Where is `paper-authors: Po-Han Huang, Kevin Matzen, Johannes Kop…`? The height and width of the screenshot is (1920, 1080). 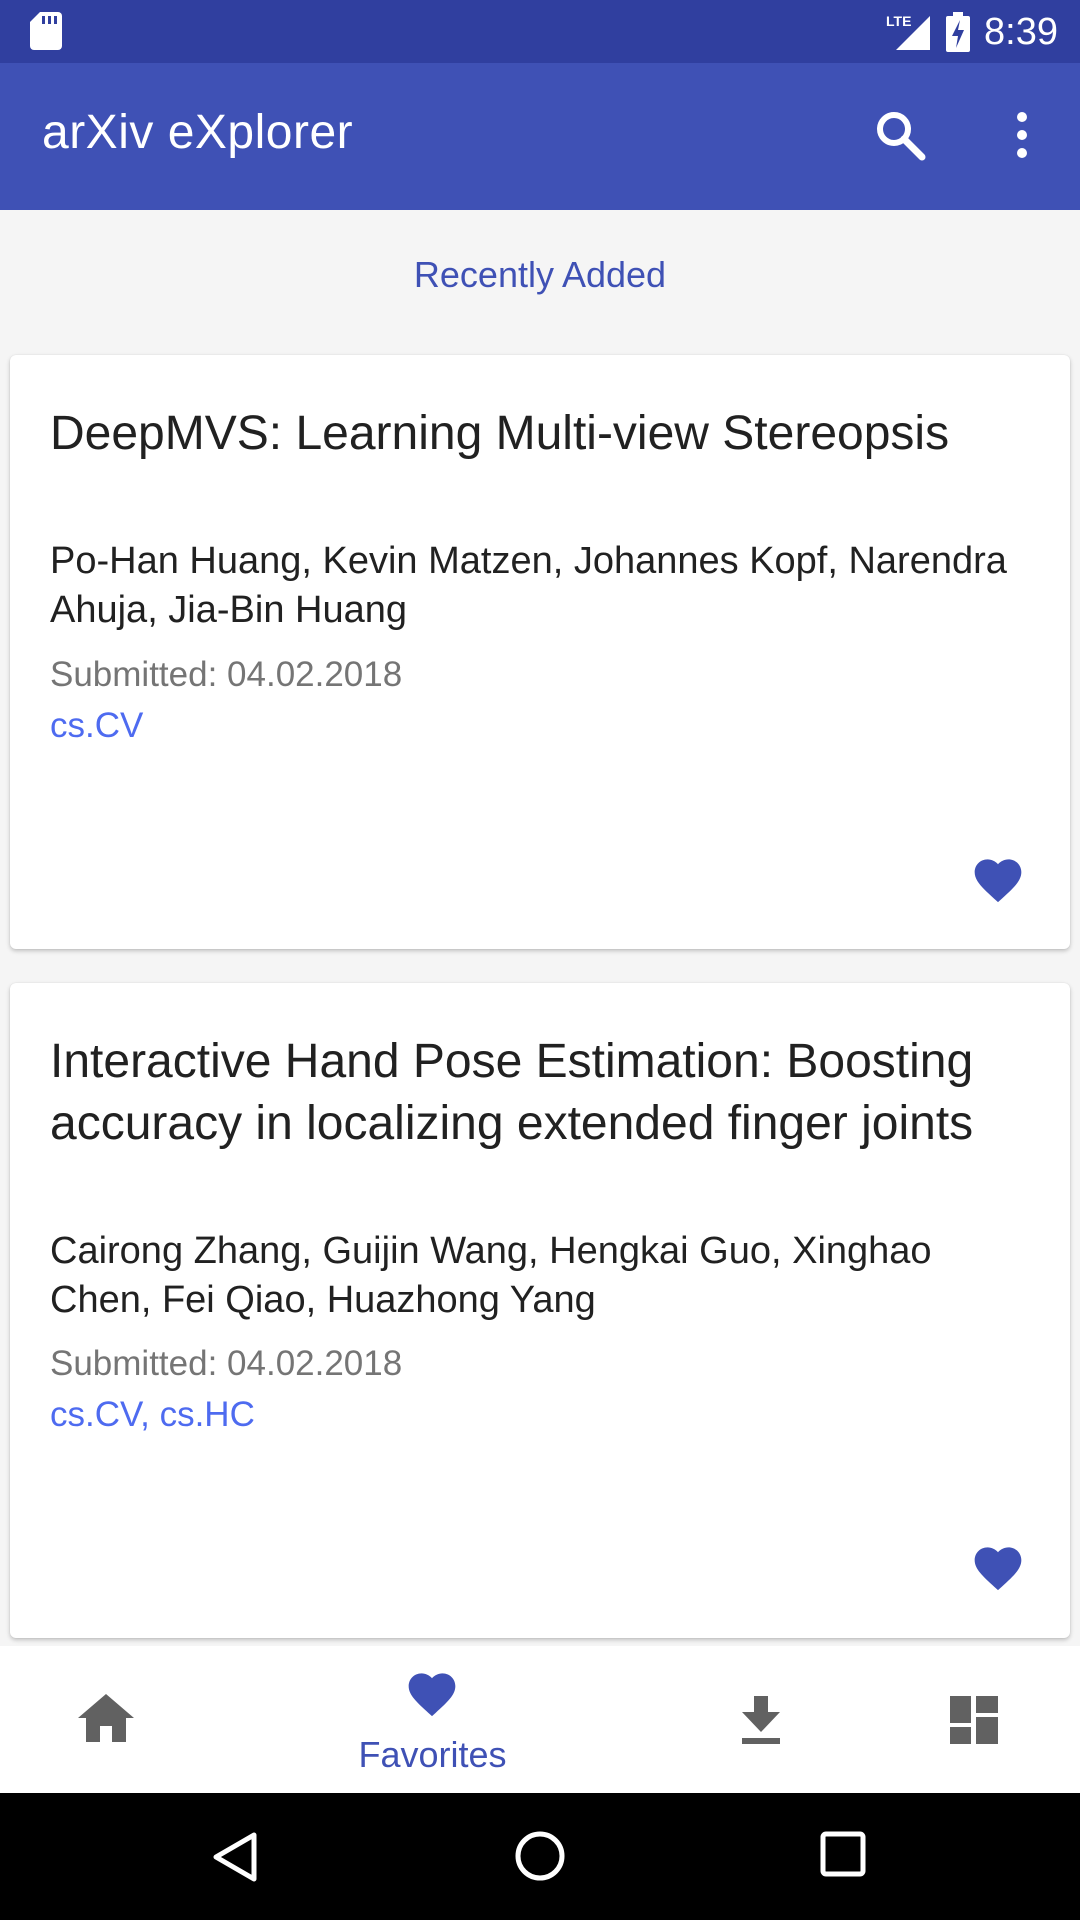 paper-authors: Po-Han Huang, Kevin Matzen, Johannes Kop… is located at coordinates (528, 585).